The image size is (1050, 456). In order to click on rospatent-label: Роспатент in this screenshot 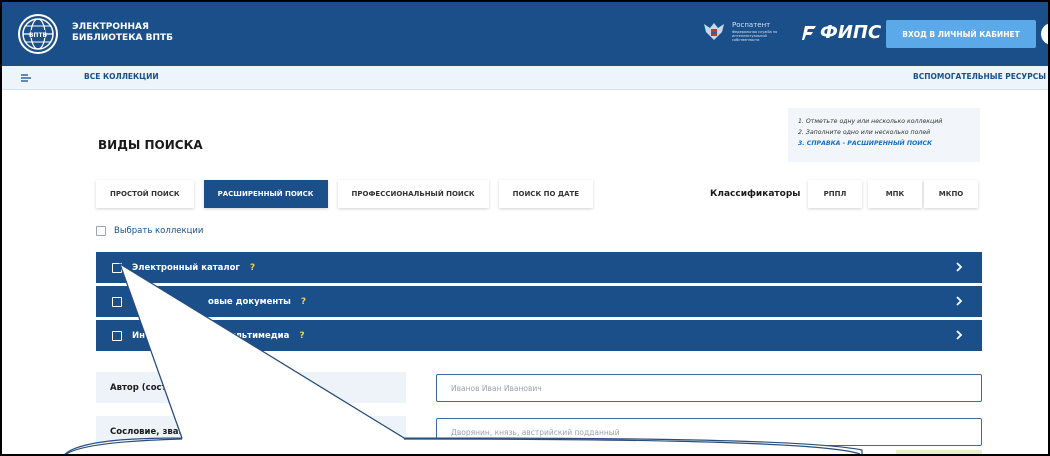, I will do `click(751, 24)`.